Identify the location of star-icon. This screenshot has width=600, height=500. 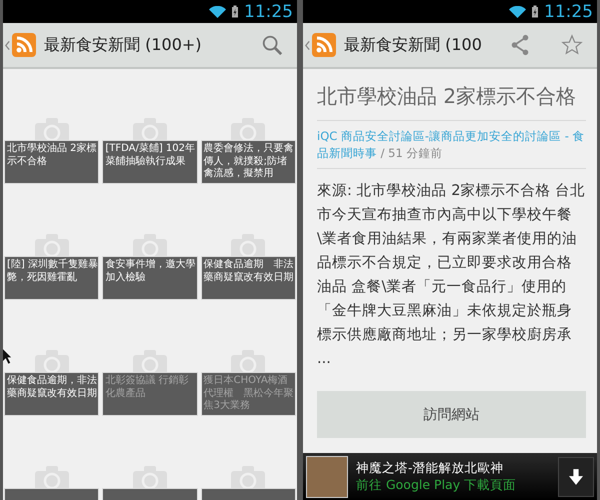
(572, 45).